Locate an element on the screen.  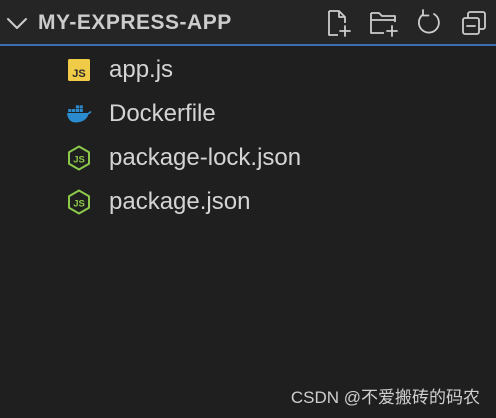
explorer-actions is located at coordinates (406, 23).